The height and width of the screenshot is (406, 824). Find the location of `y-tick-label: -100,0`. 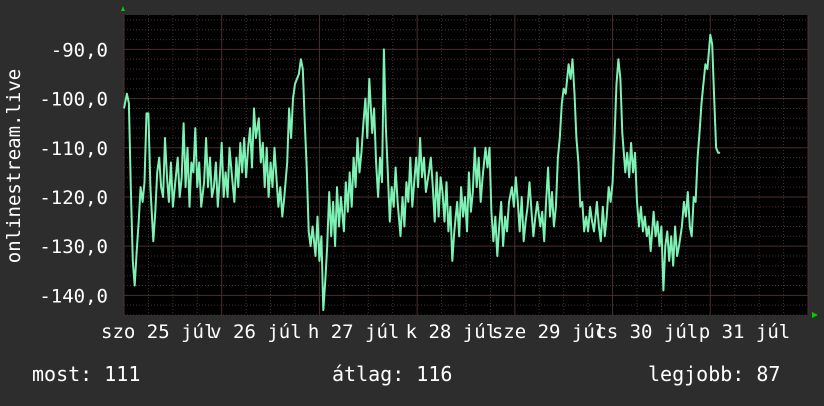

y-tick-label: -100,0 is located at coordinates (73, 100).